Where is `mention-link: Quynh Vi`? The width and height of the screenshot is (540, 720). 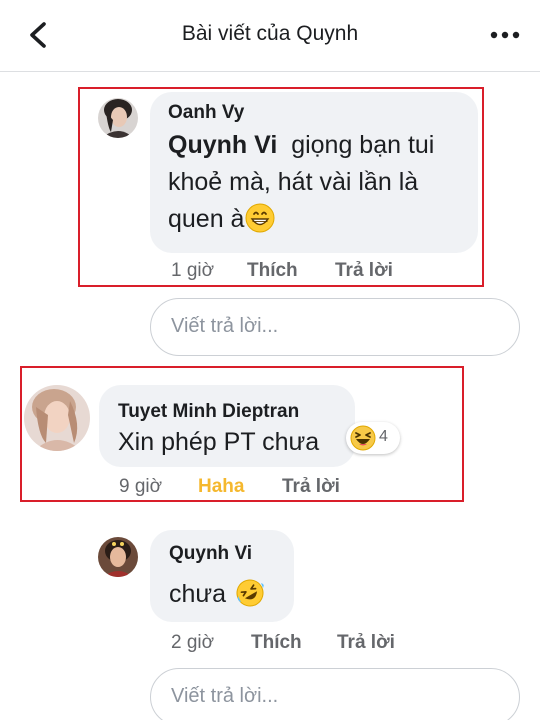 mention-link: Quynh Vi is located at coordinates (222, 145).